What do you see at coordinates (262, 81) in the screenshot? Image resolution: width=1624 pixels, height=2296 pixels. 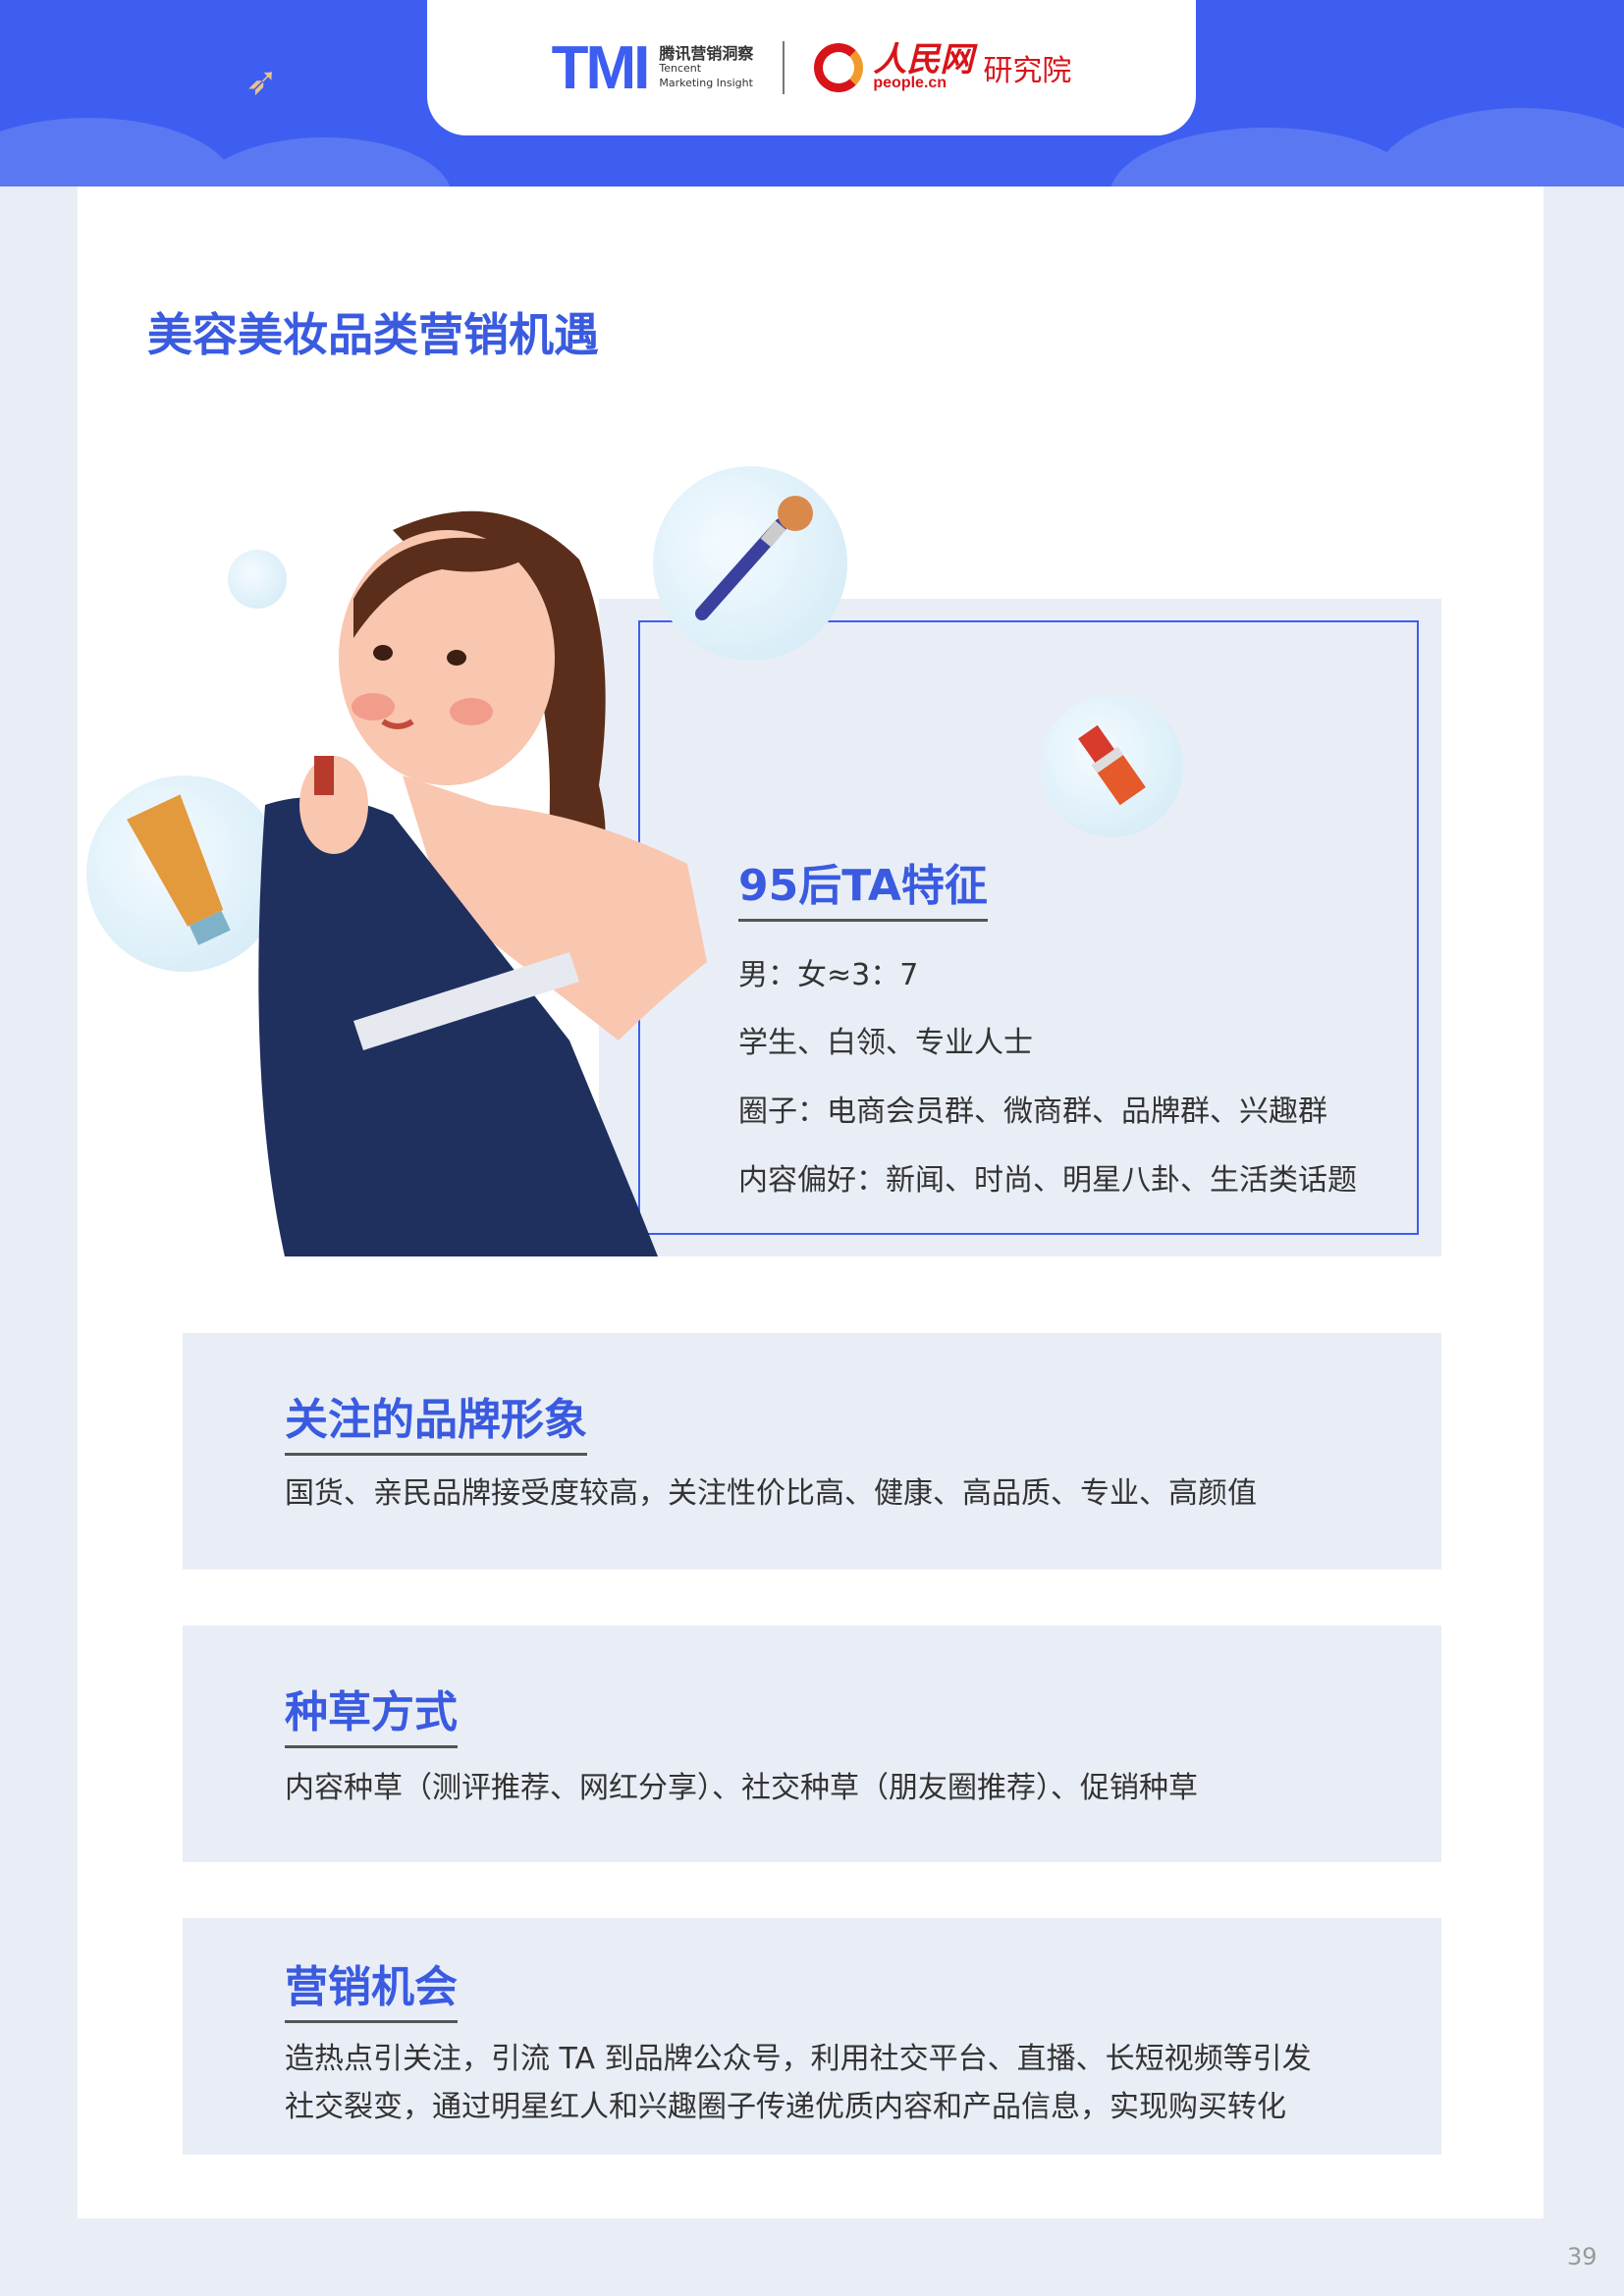 I see `bird-icon: ➶` at bounding box center [262, 81].